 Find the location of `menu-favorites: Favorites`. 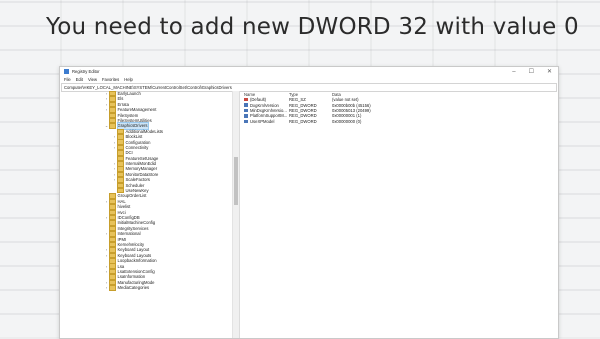

menu-favorites: Favorites is located at coordinates (110, 79).